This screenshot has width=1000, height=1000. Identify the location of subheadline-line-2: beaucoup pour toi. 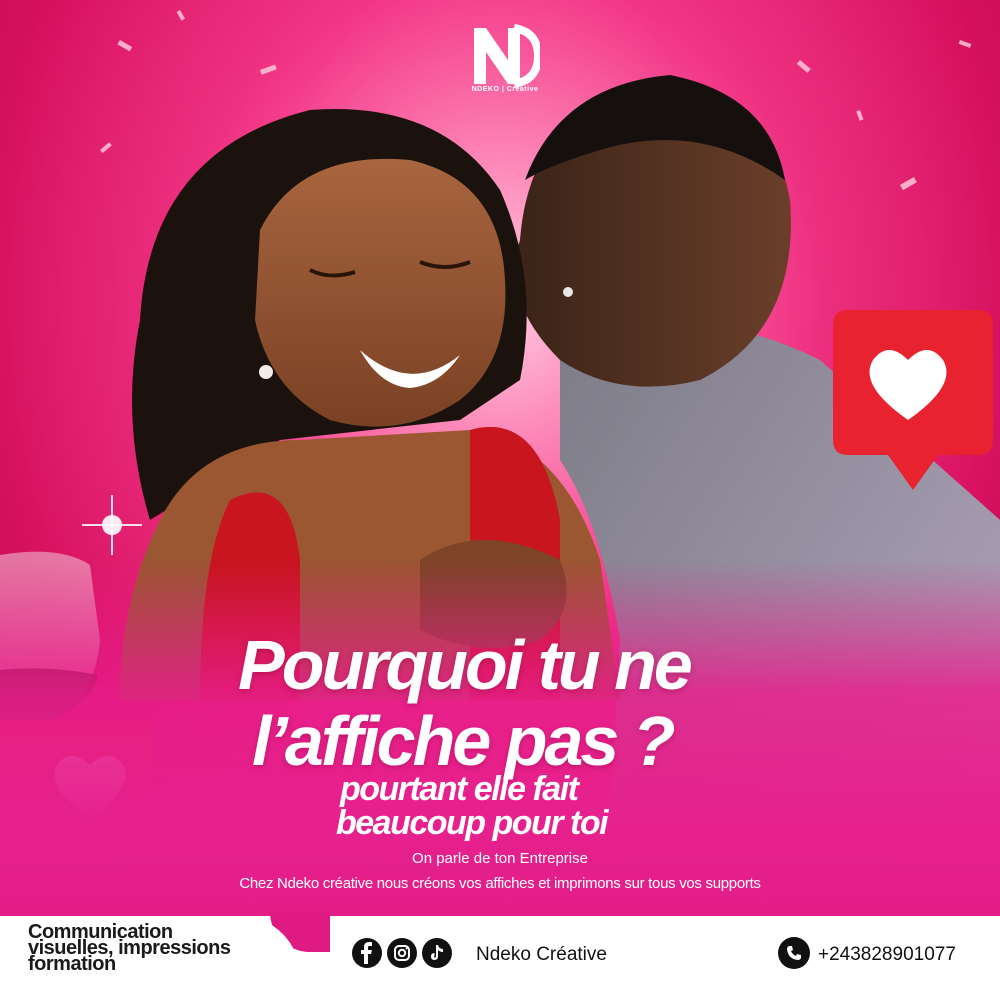
(472, 823).